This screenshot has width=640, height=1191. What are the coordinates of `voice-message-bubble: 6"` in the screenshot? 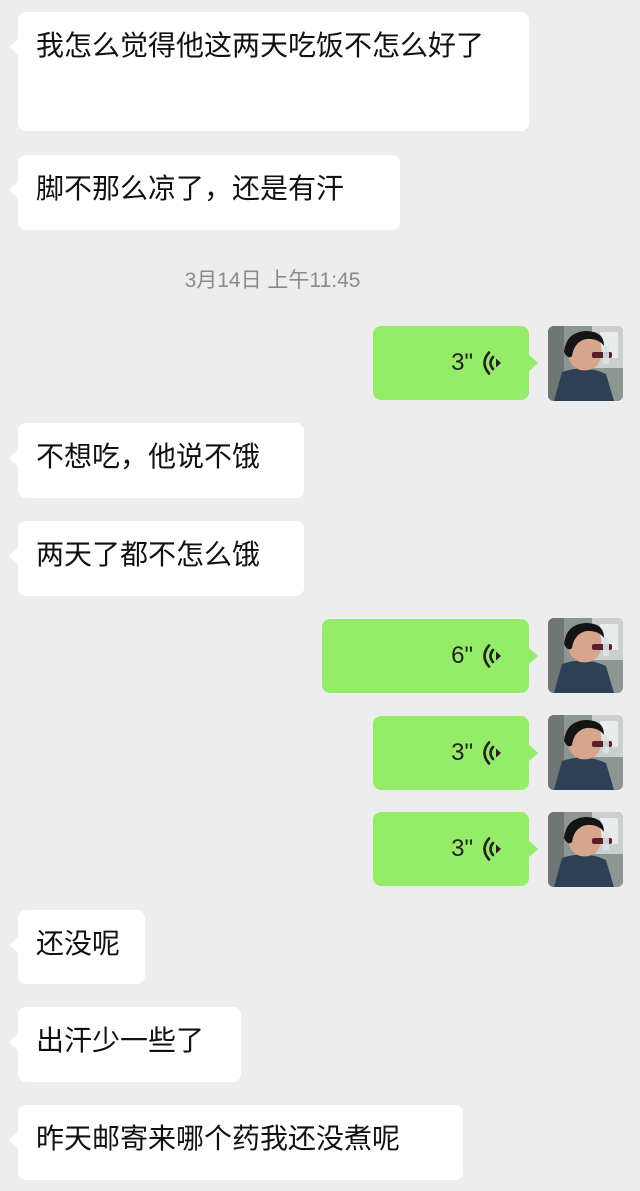 It's located at (430, 656).